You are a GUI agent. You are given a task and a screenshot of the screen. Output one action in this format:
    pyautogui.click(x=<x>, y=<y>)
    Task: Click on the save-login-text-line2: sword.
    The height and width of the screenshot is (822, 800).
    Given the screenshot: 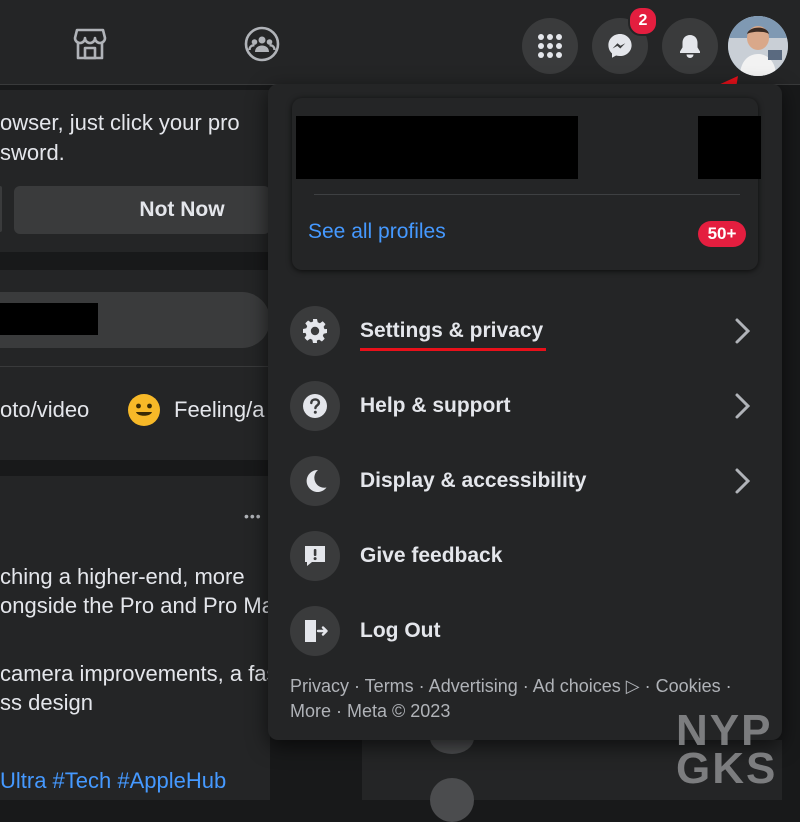 What is the action you would take?
    pyautogui.click(x=32, y=152)
    